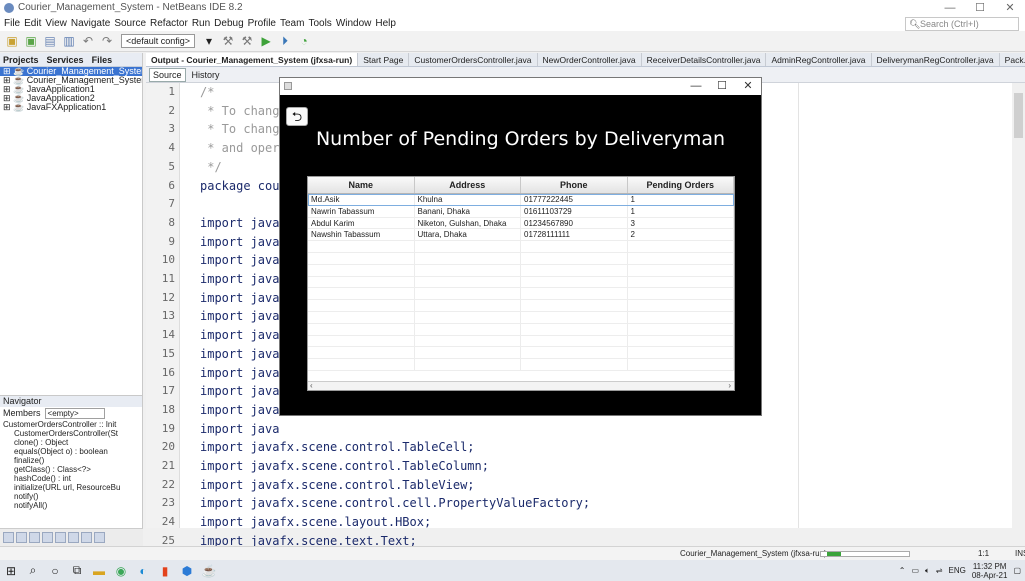 The width and height of the screenshot is (1025, 581). Describe the element at coordinates (1018, 305) in the screenshot. I see `editor-vertical-scrollbar` at that location.